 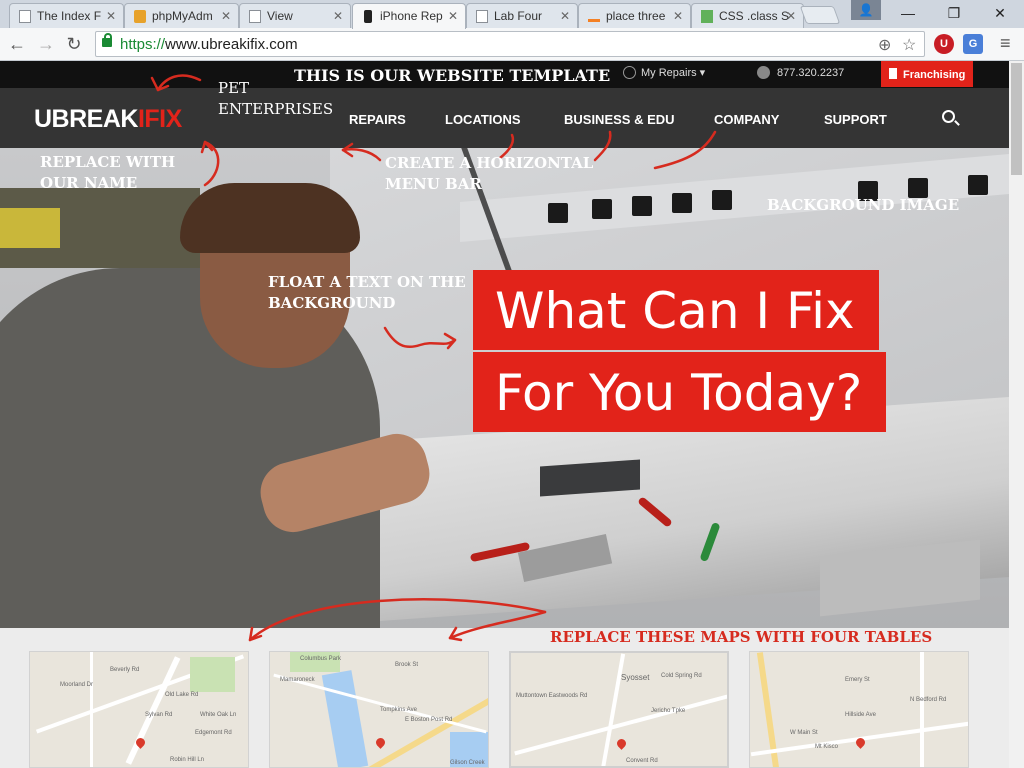 What do you see at coordinates (1005, 43) in the screenshot?
I see `browser-menu-icon: ≡` at bounding box center [1005, 43].